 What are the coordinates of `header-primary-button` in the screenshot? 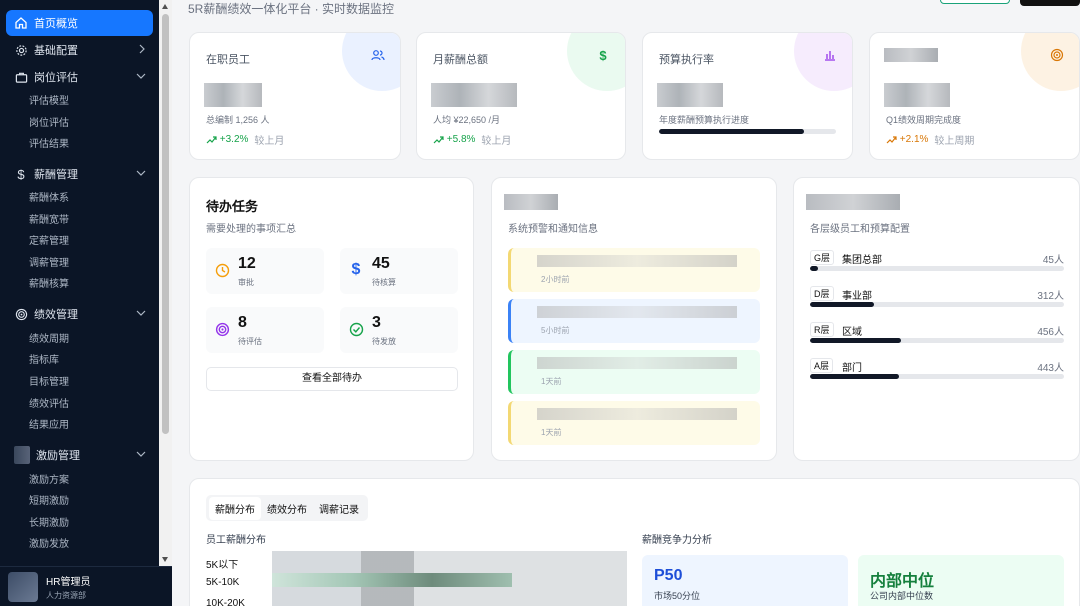 It's located at (1050, 3).